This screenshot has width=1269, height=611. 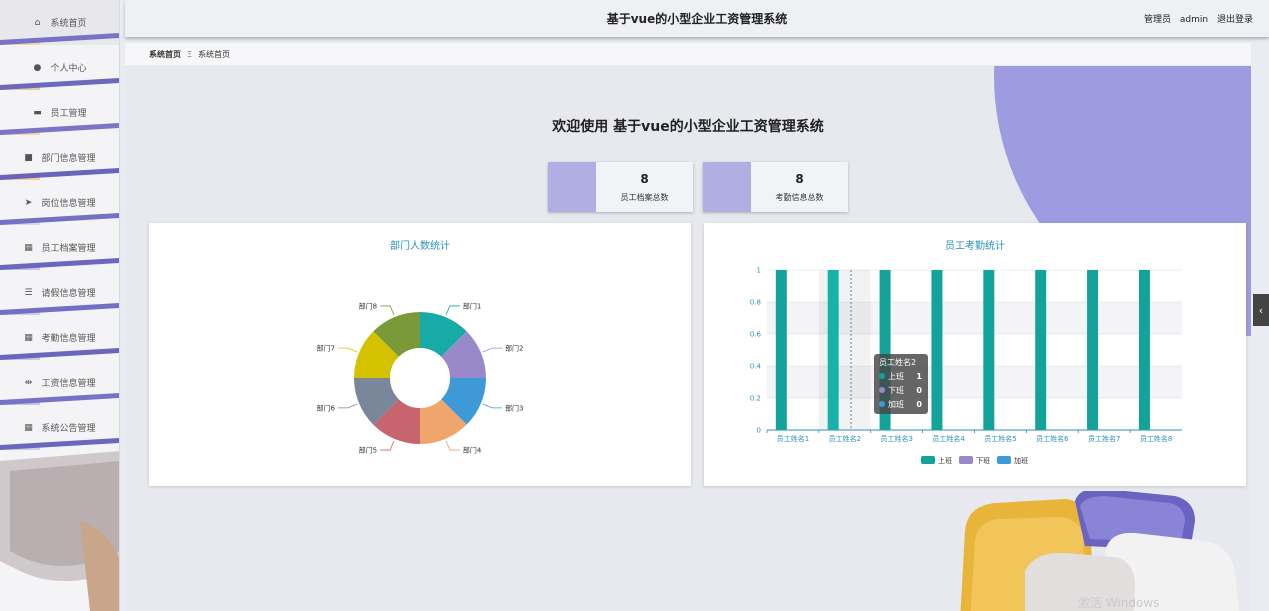 I want to click on legend-label: 下班, so click(x=983, y=460).